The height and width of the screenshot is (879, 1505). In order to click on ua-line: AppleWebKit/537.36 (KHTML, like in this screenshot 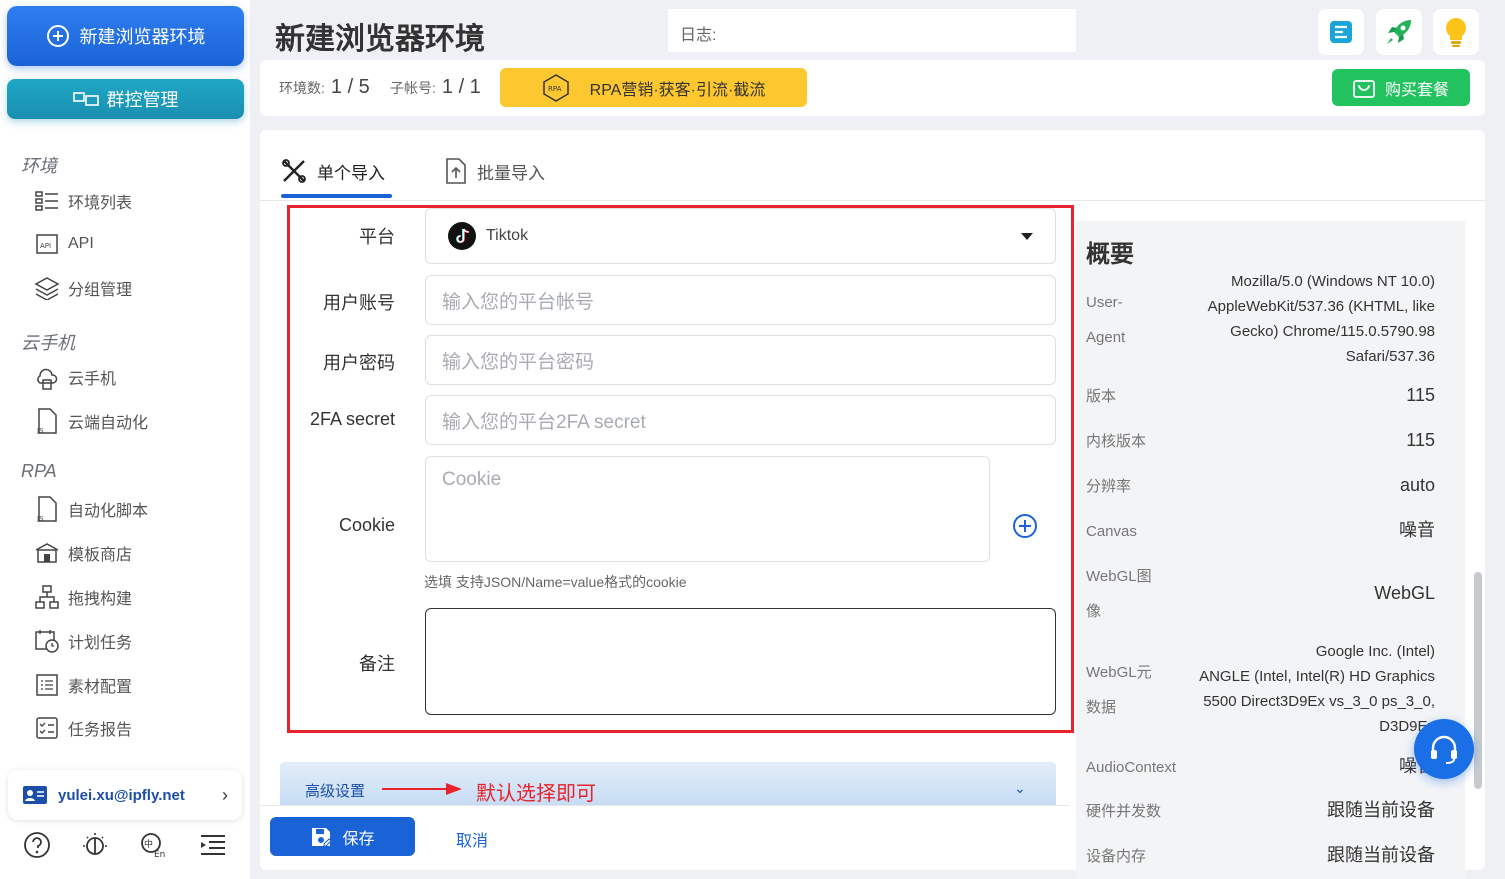, I will do `click(1321, 306)`.